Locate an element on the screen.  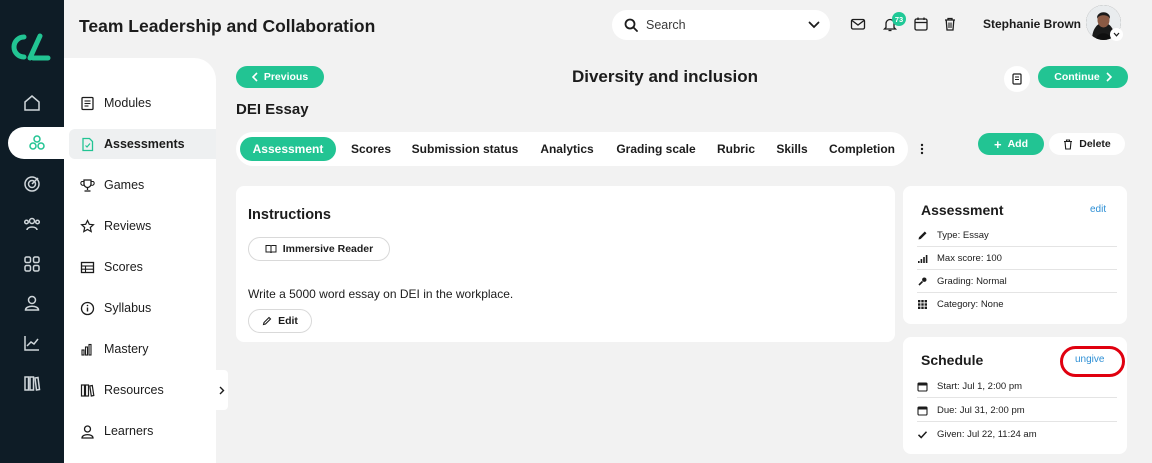
sidebar-item-label: Syllabus is located at coordinates (128, 308).